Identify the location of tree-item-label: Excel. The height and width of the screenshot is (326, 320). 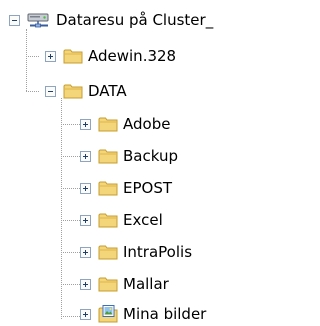
(143, 220).